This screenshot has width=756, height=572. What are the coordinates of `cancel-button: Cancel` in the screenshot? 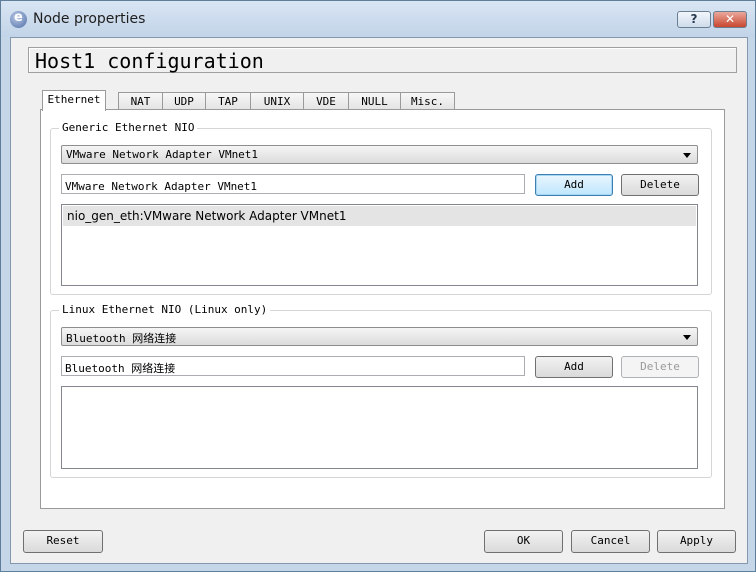 It's located at (610, 541).